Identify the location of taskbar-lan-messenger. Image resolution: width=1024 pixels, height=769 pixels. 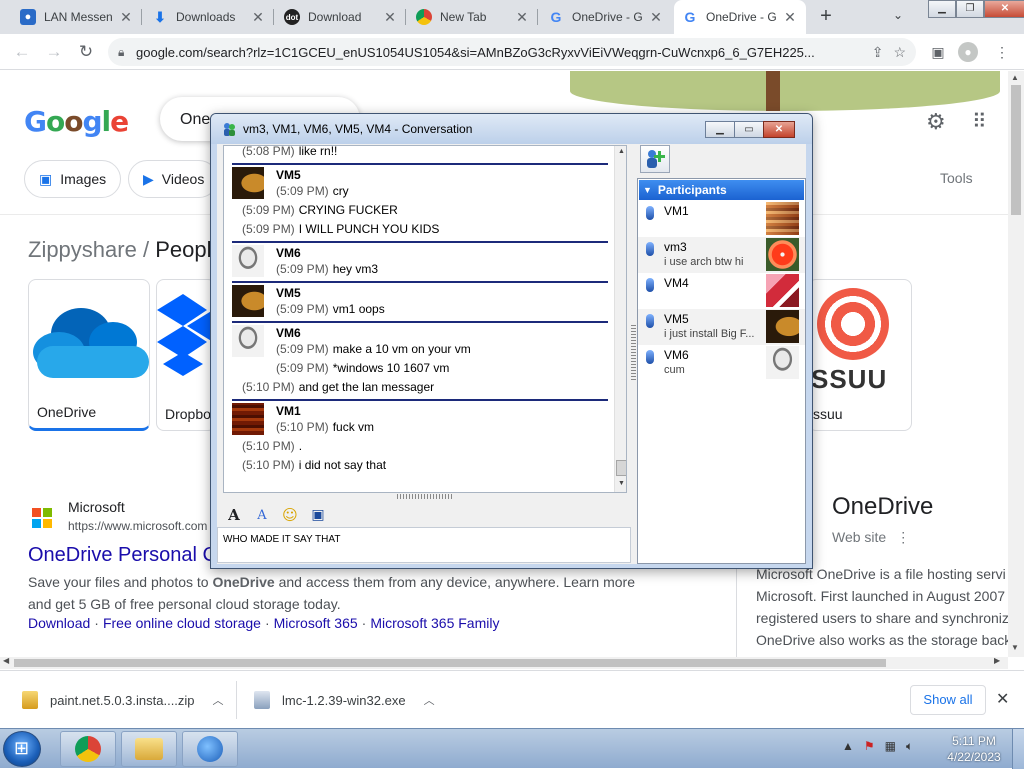
(210, 749).